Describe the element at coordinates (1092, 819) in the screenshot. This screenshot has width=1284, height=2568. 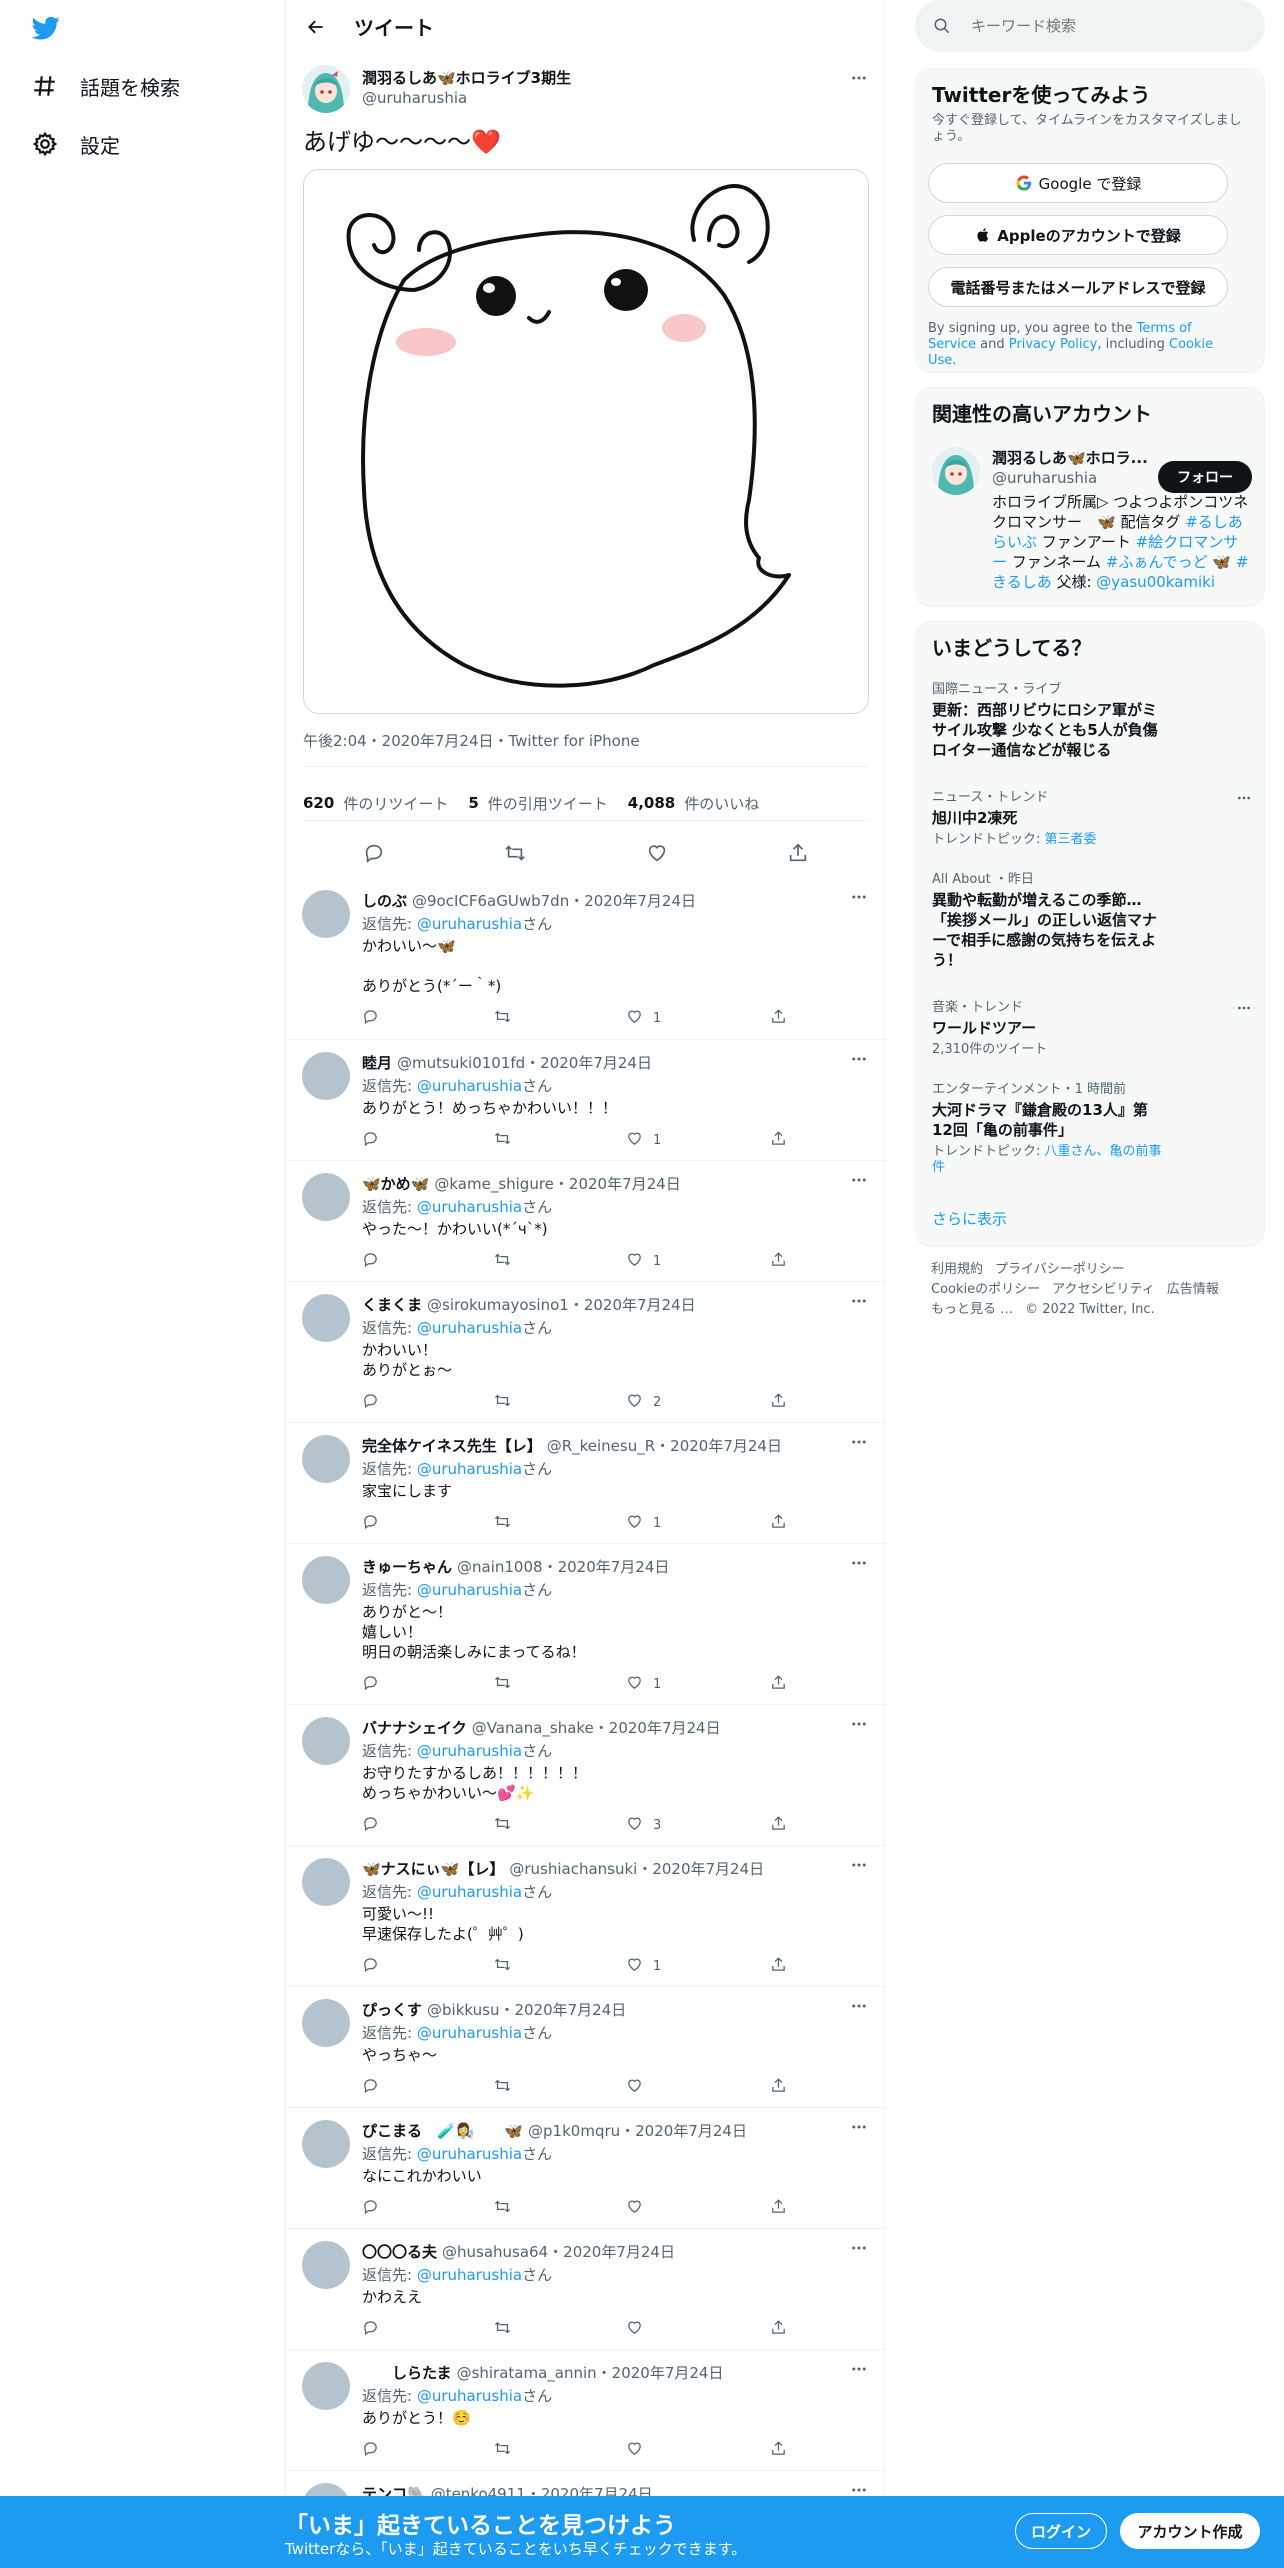
I see `trend-item: ニュース・トレンド 旭川中2凍死 トレンドトピック: 第三者委` at that location.